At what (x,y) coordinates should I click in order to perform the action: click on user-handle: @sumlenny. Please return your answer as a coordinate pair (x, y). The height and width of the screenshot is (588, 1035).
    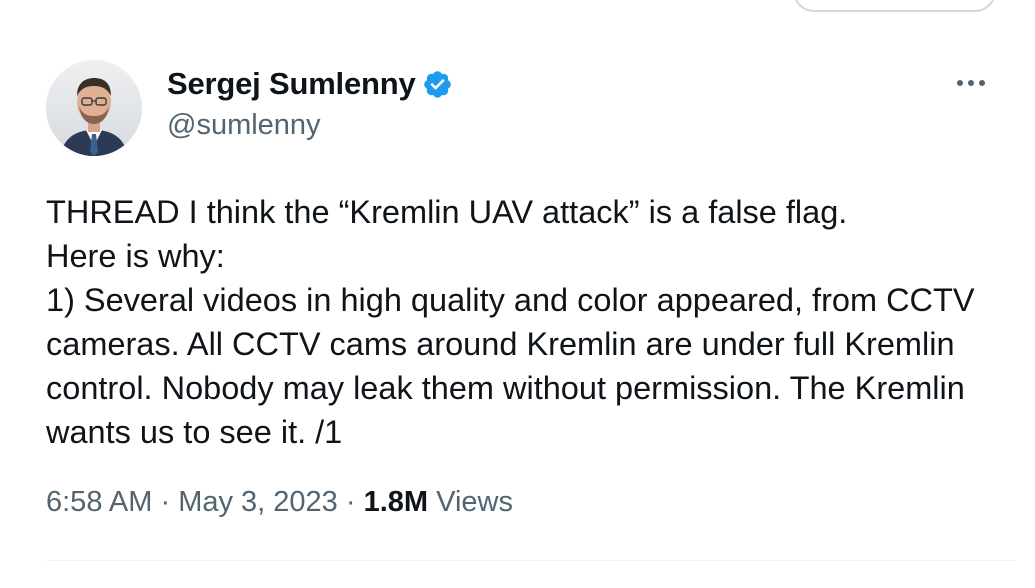
    Looking at the image, I should click on (310, 125).